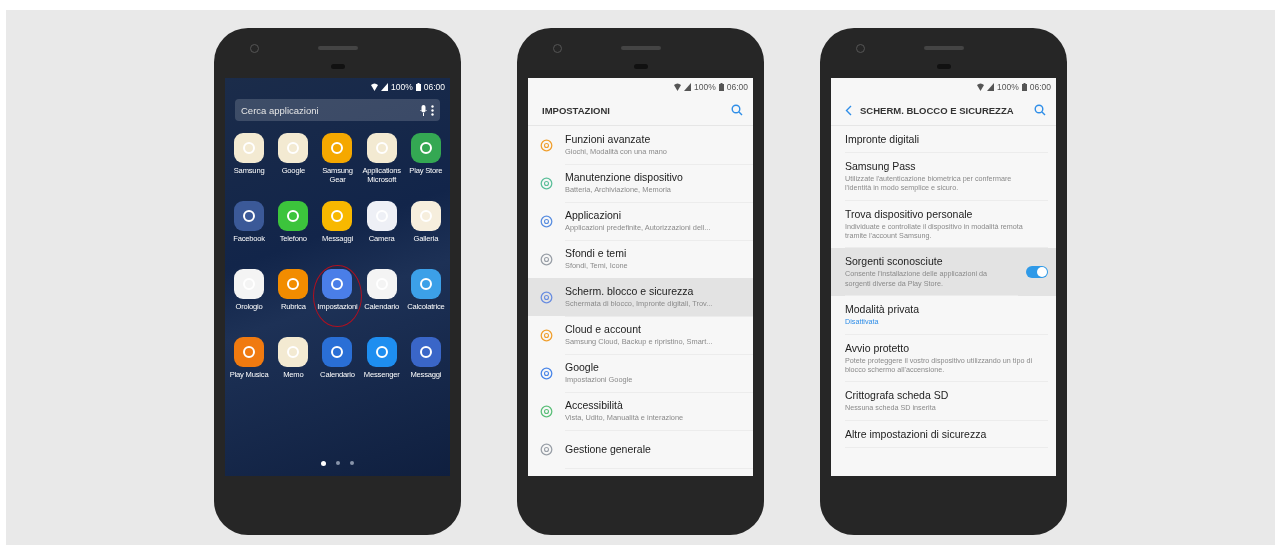 The width and height of the screenshot is (1281, 545). What do you see at coordinates (608, 139) in the screenshot?
I see `item-title: Funzioni avanzate` at bounding box center [608, 139].